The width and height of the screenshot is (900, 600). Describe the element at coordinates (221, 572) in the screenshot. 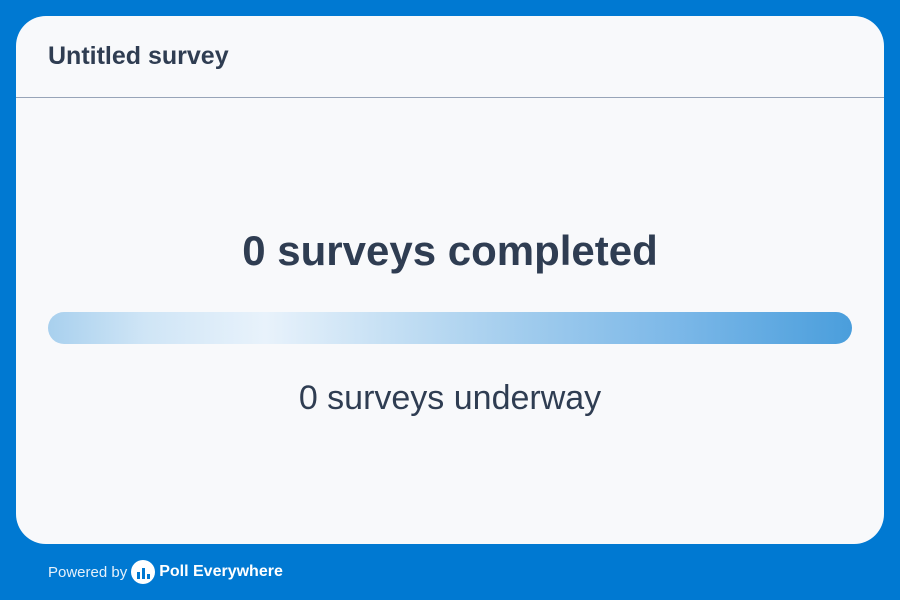

I see `poll-everywhere-brand-link: Poll Everywhere` at that location.